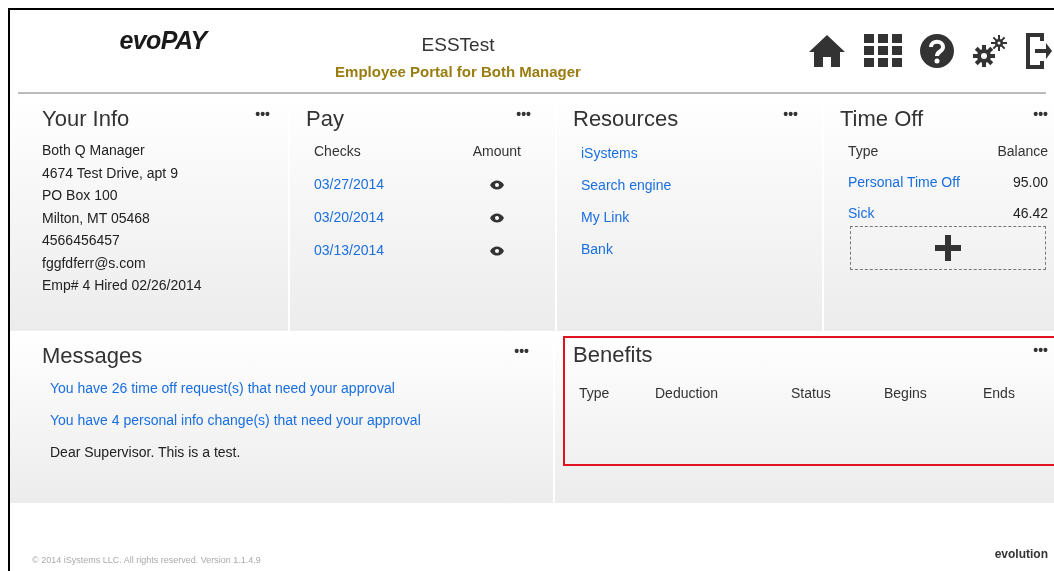  What do you see at coordinates (906, 393) in the screenshot?
I see `column-header: Begins` at bounding box center [906, 393].